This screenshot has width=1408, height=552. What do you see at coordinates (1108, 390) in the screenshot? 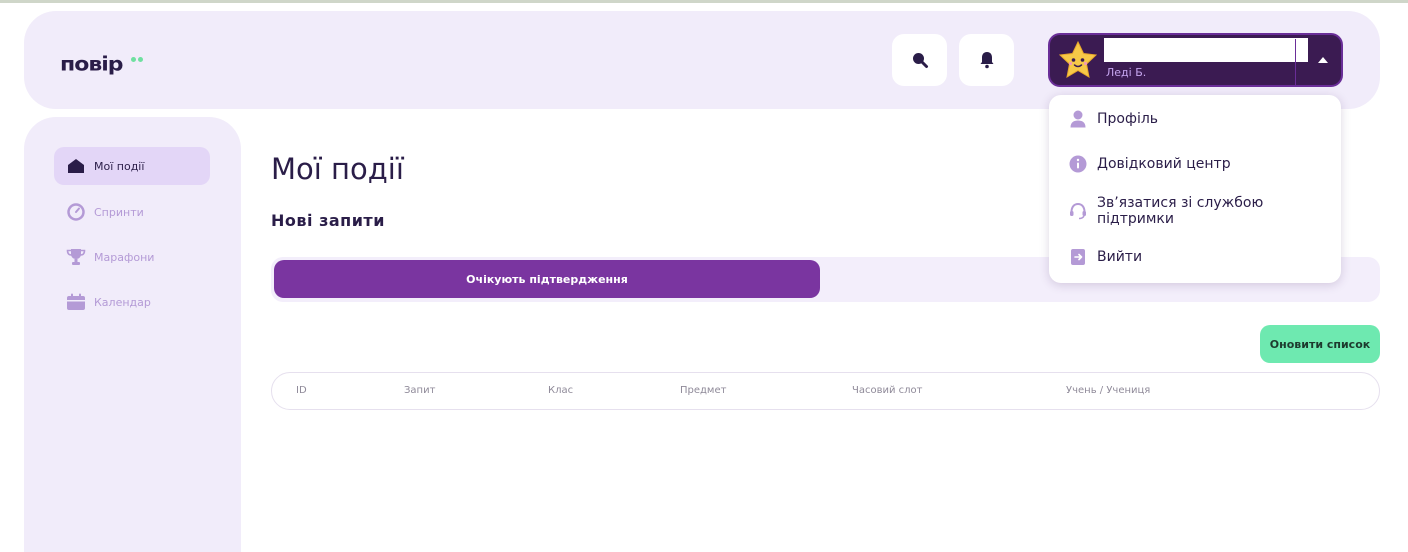
I see `column-header-student: Учень / Учениця` at bounding box center [1108, 390].